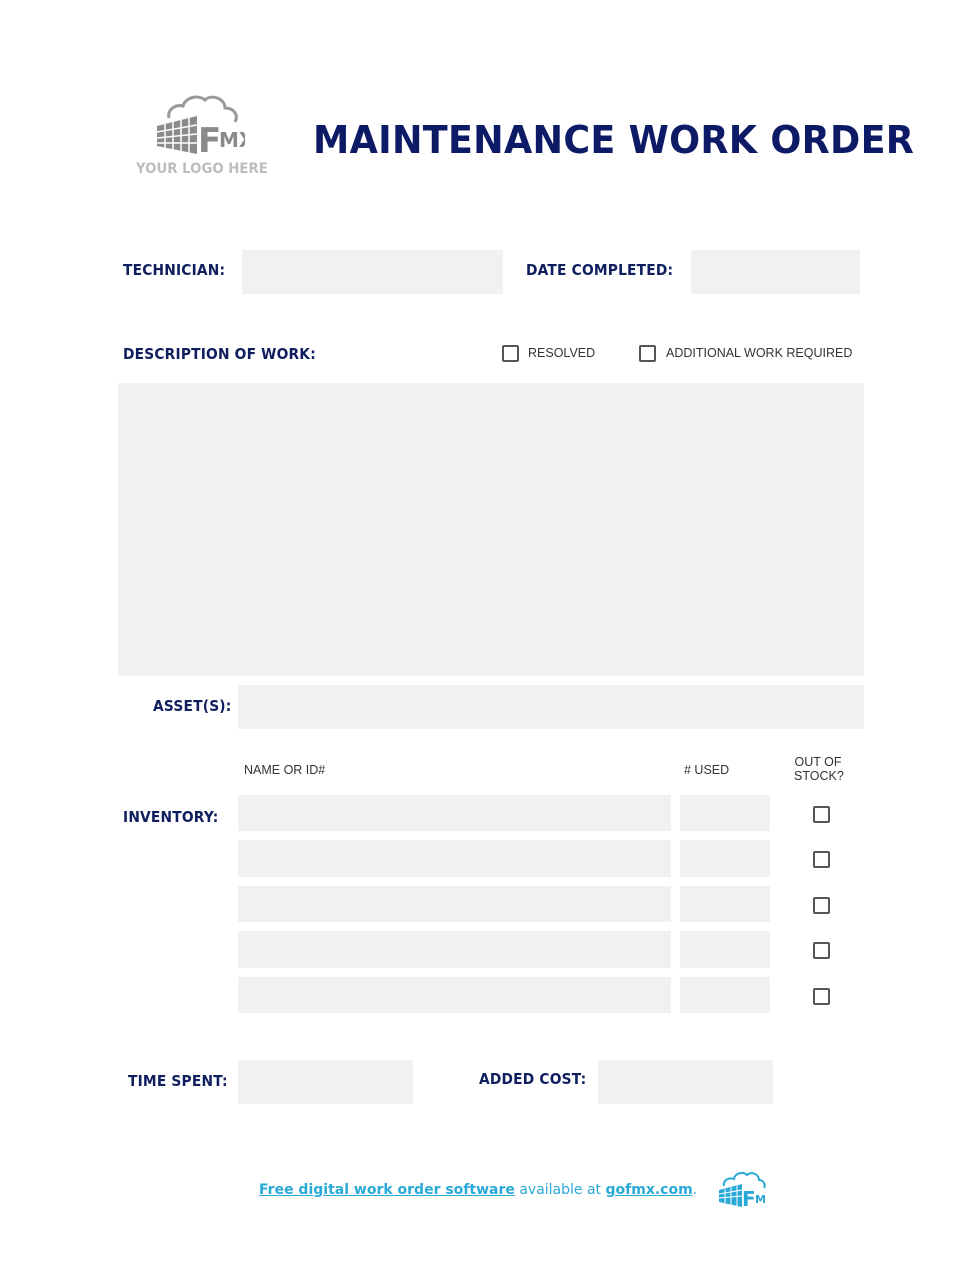 The height and width of the screenshot is (1267, 979). I want to click on description-label: DESCRIPTION OF WORK:, so click(219, 354).